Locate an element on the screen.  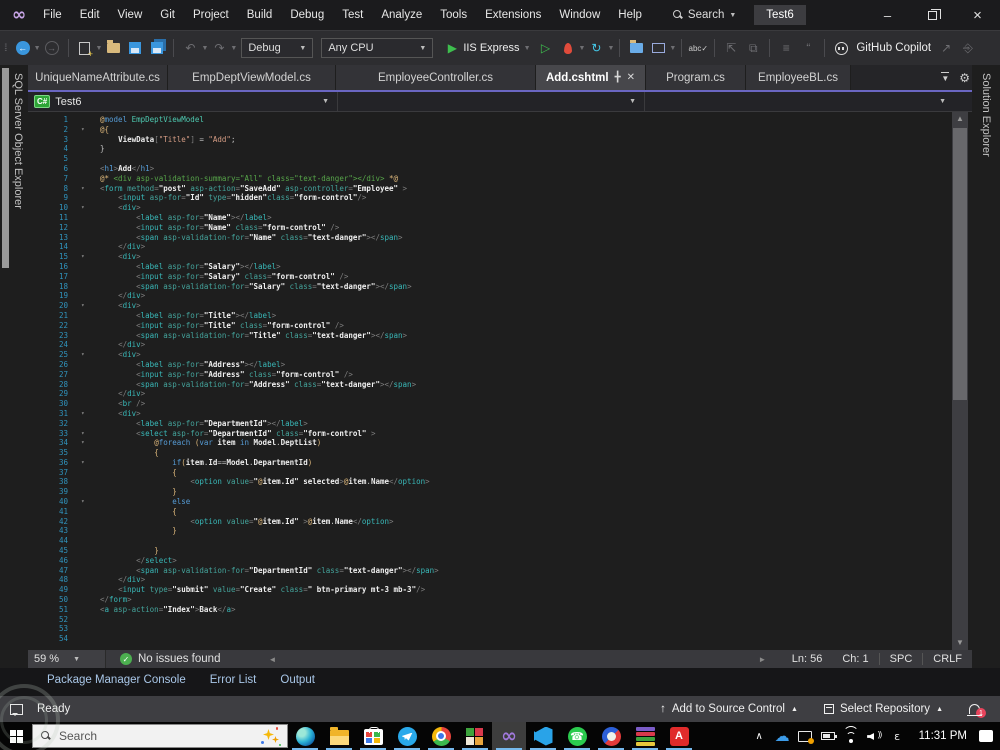
new-project-button is located at coordinates (85, 49).